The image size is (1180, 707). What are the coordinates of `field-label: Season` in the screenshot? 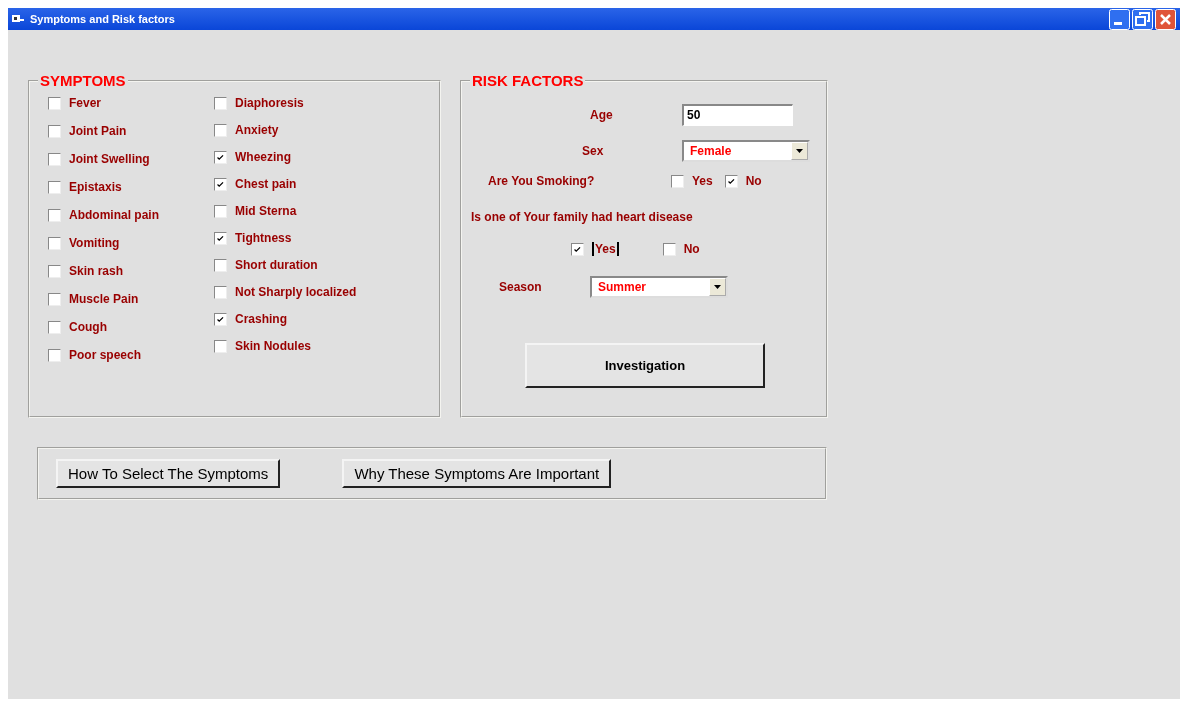 It's located at (521, 287).